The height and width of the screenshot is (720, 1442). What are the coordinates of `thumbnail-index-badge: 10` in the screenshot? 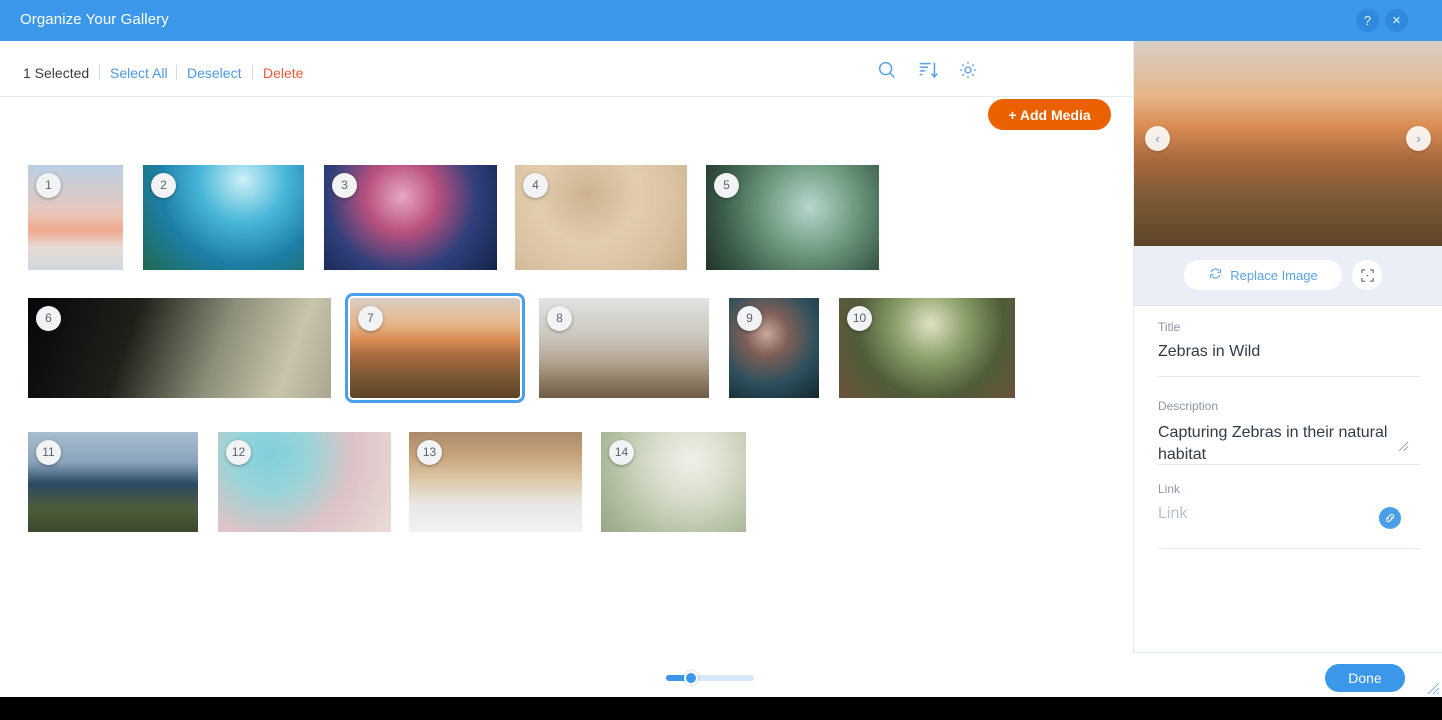 It's located at (859, 318).